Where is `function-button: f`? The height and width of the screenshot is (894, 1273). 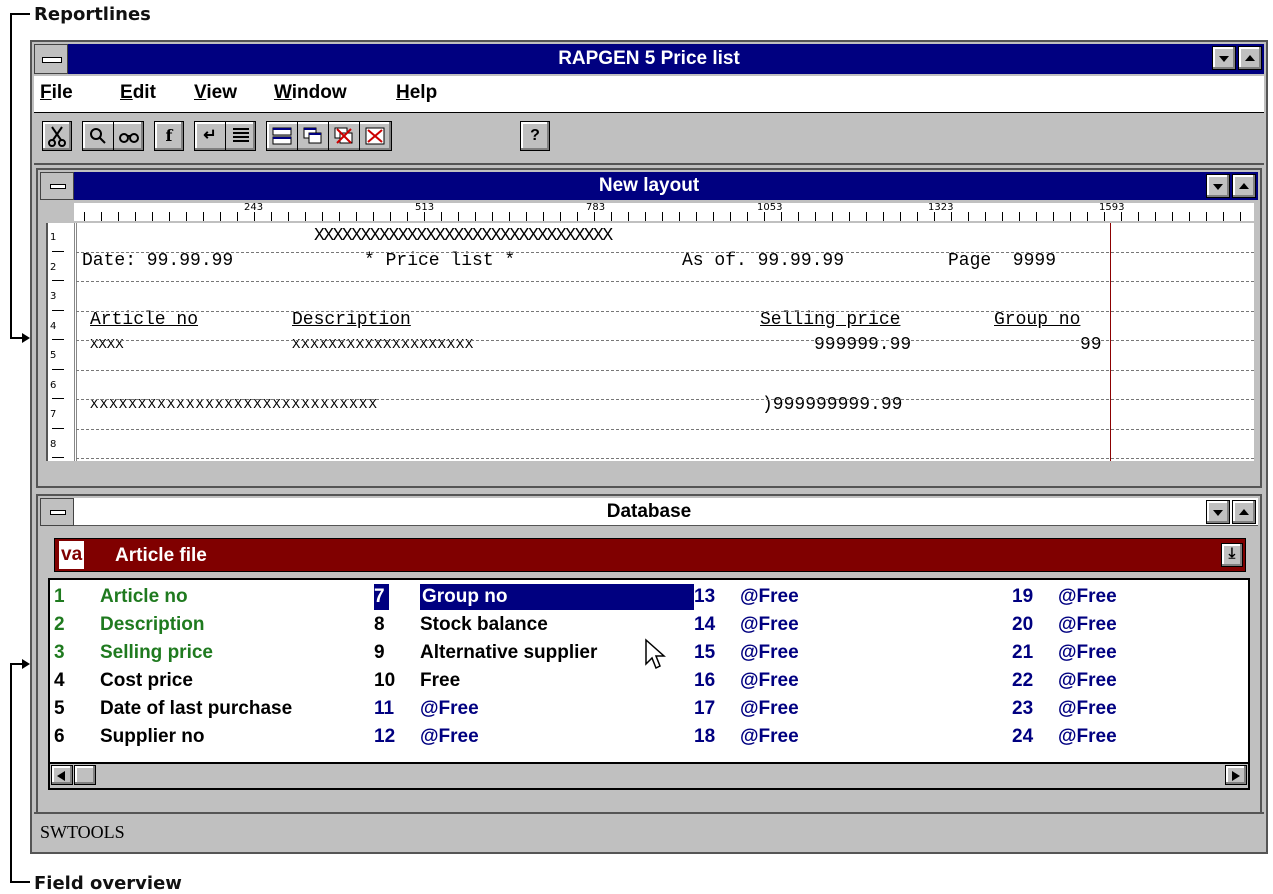
function-button: f is located at coordinates (169, 136).